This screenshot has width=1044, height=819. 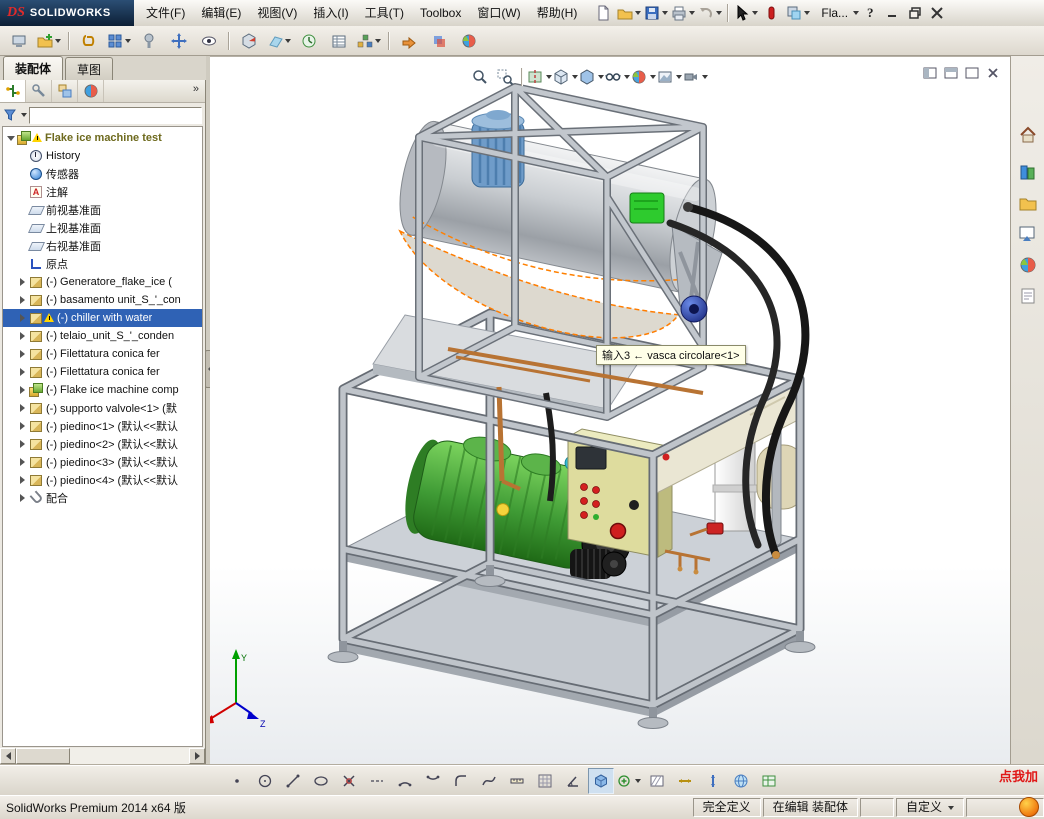 I want to click on section-view-button, so click(x=539, y=77).